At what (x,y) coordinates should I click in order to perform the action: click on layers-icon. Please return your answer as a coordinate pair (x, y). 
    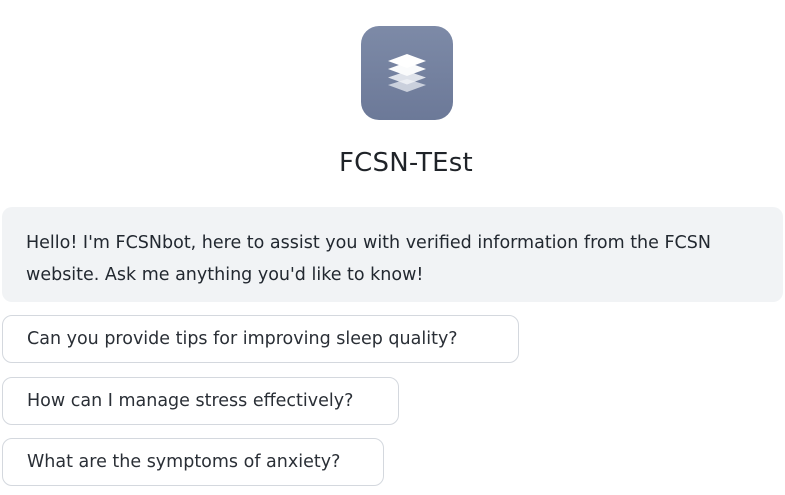
    Looking at the image, I should click on (407, 73).